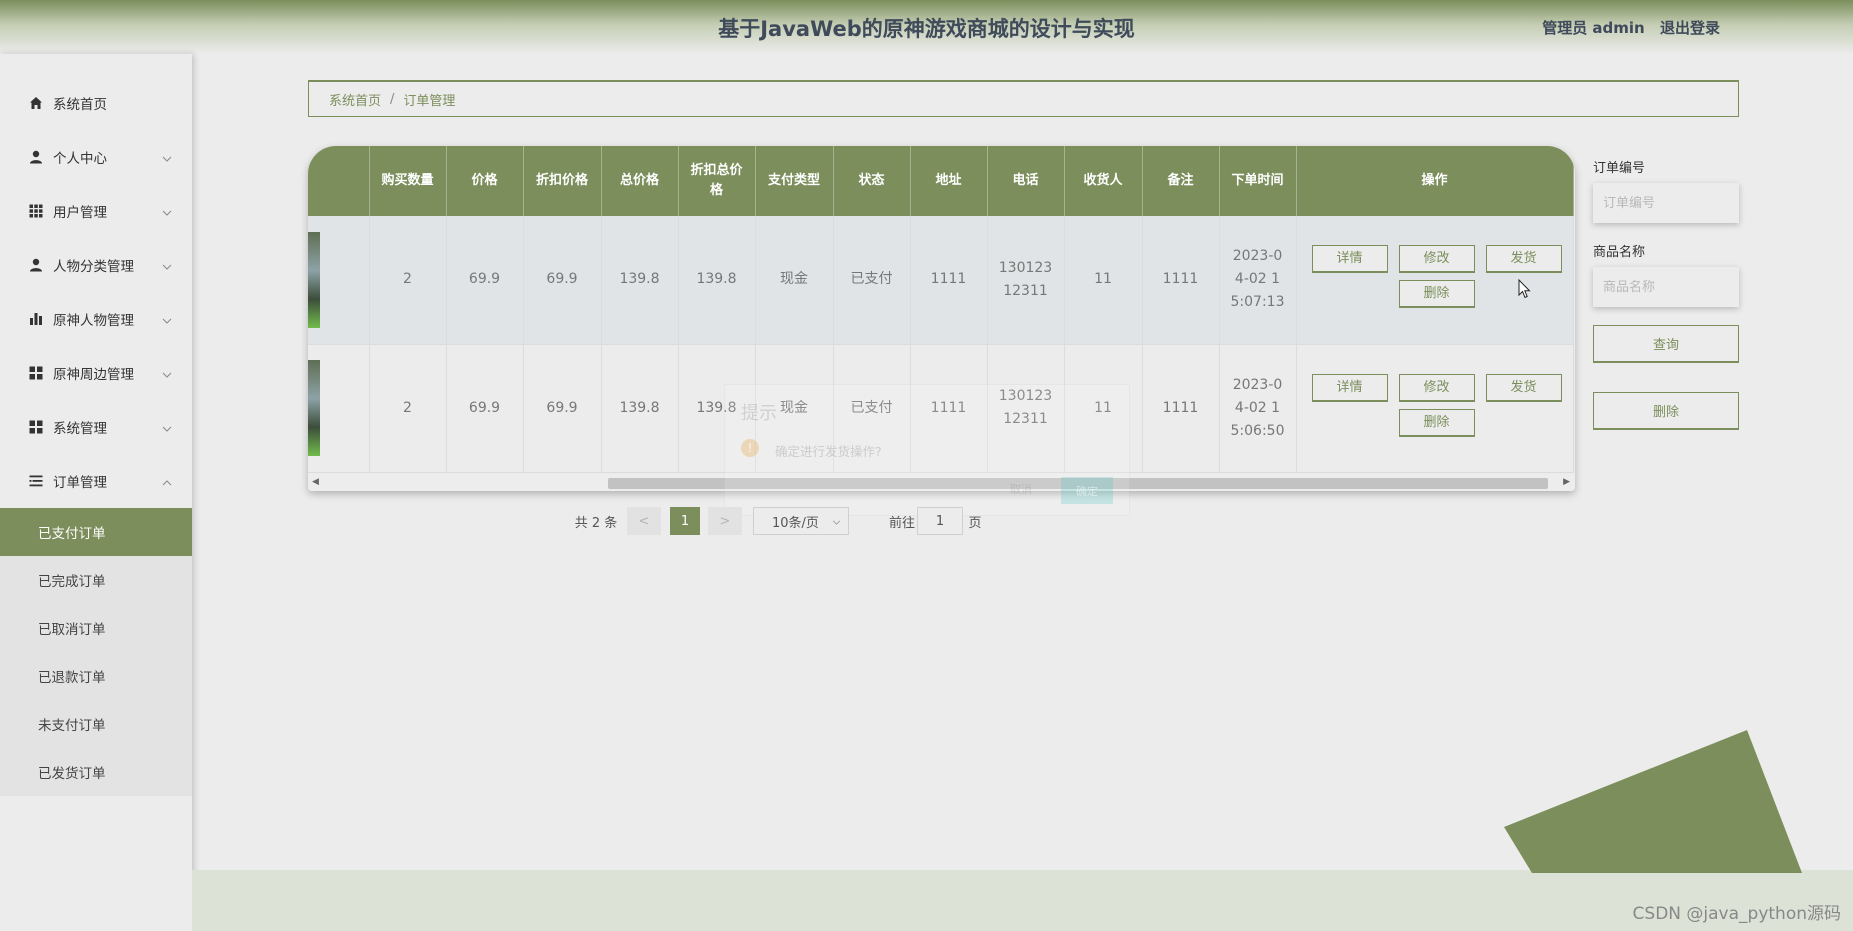 Image resolution: width=1853 pixels, height=931 pixels. I want to click on breadcrumb-current: 订单管理, so click(429, 101).